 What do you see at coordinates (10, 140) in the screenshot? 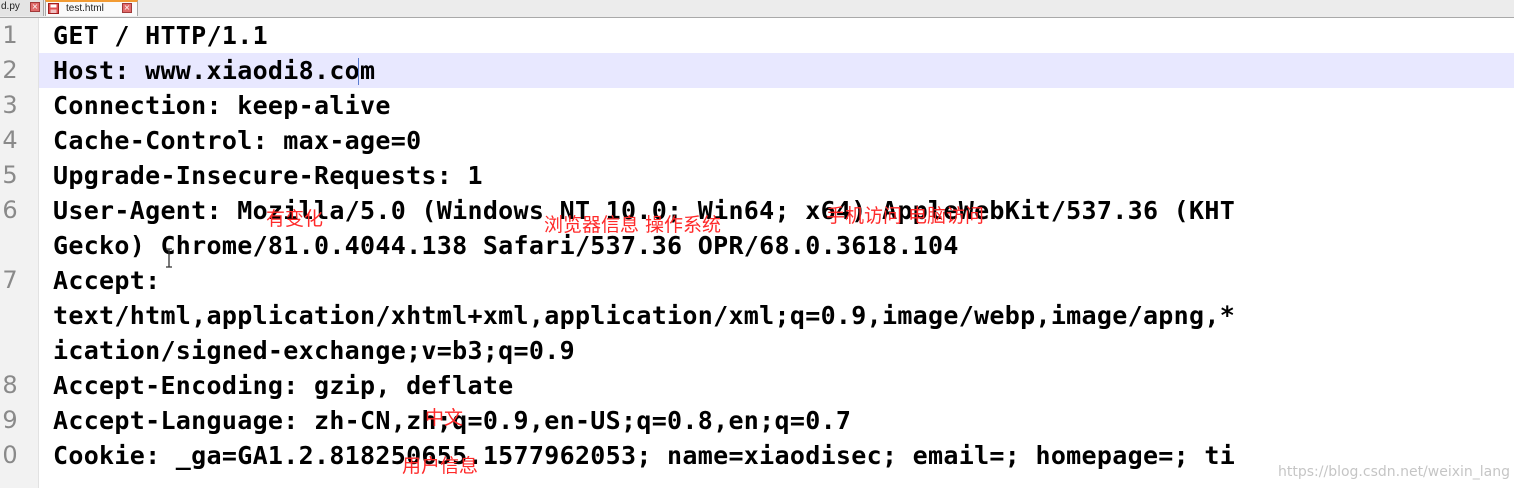
I see `line-number: 4` at bounding box center [10, 140].